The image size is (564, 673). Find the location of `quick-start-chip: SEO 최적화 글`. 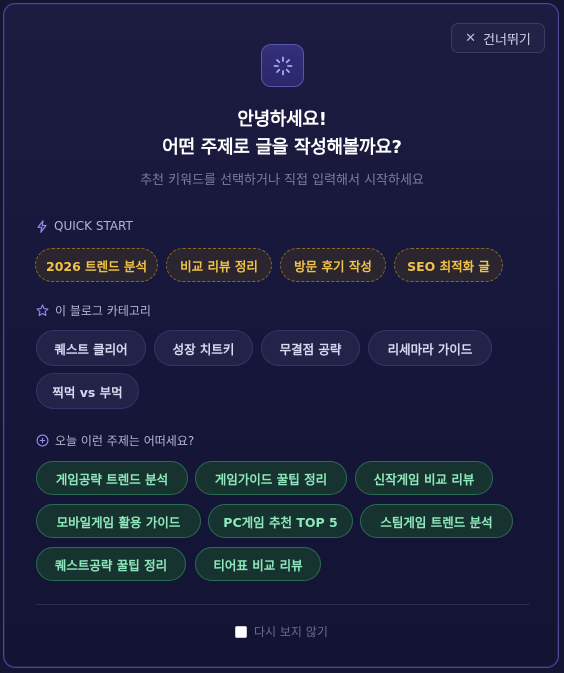

quick-start-chip: SEO 최적화 글 is located at coordinates (448, 265).